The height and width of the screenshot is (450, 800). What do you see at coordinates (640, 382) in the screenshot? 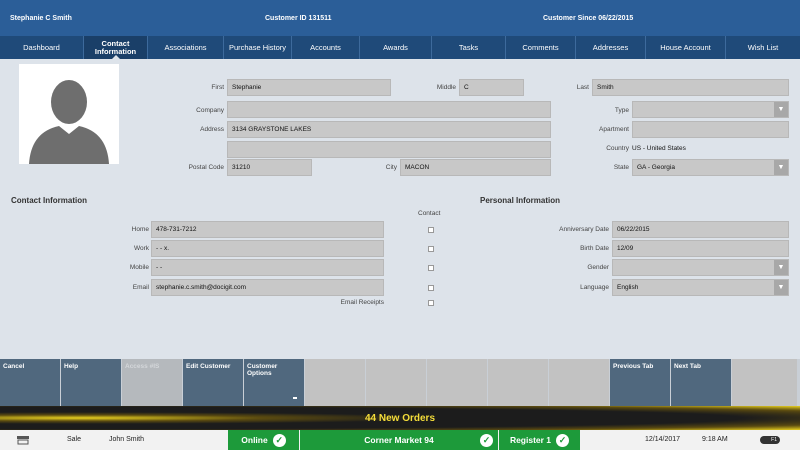
I see `previous-tab-button: Previous Tab` at bounding box center [640, 382].